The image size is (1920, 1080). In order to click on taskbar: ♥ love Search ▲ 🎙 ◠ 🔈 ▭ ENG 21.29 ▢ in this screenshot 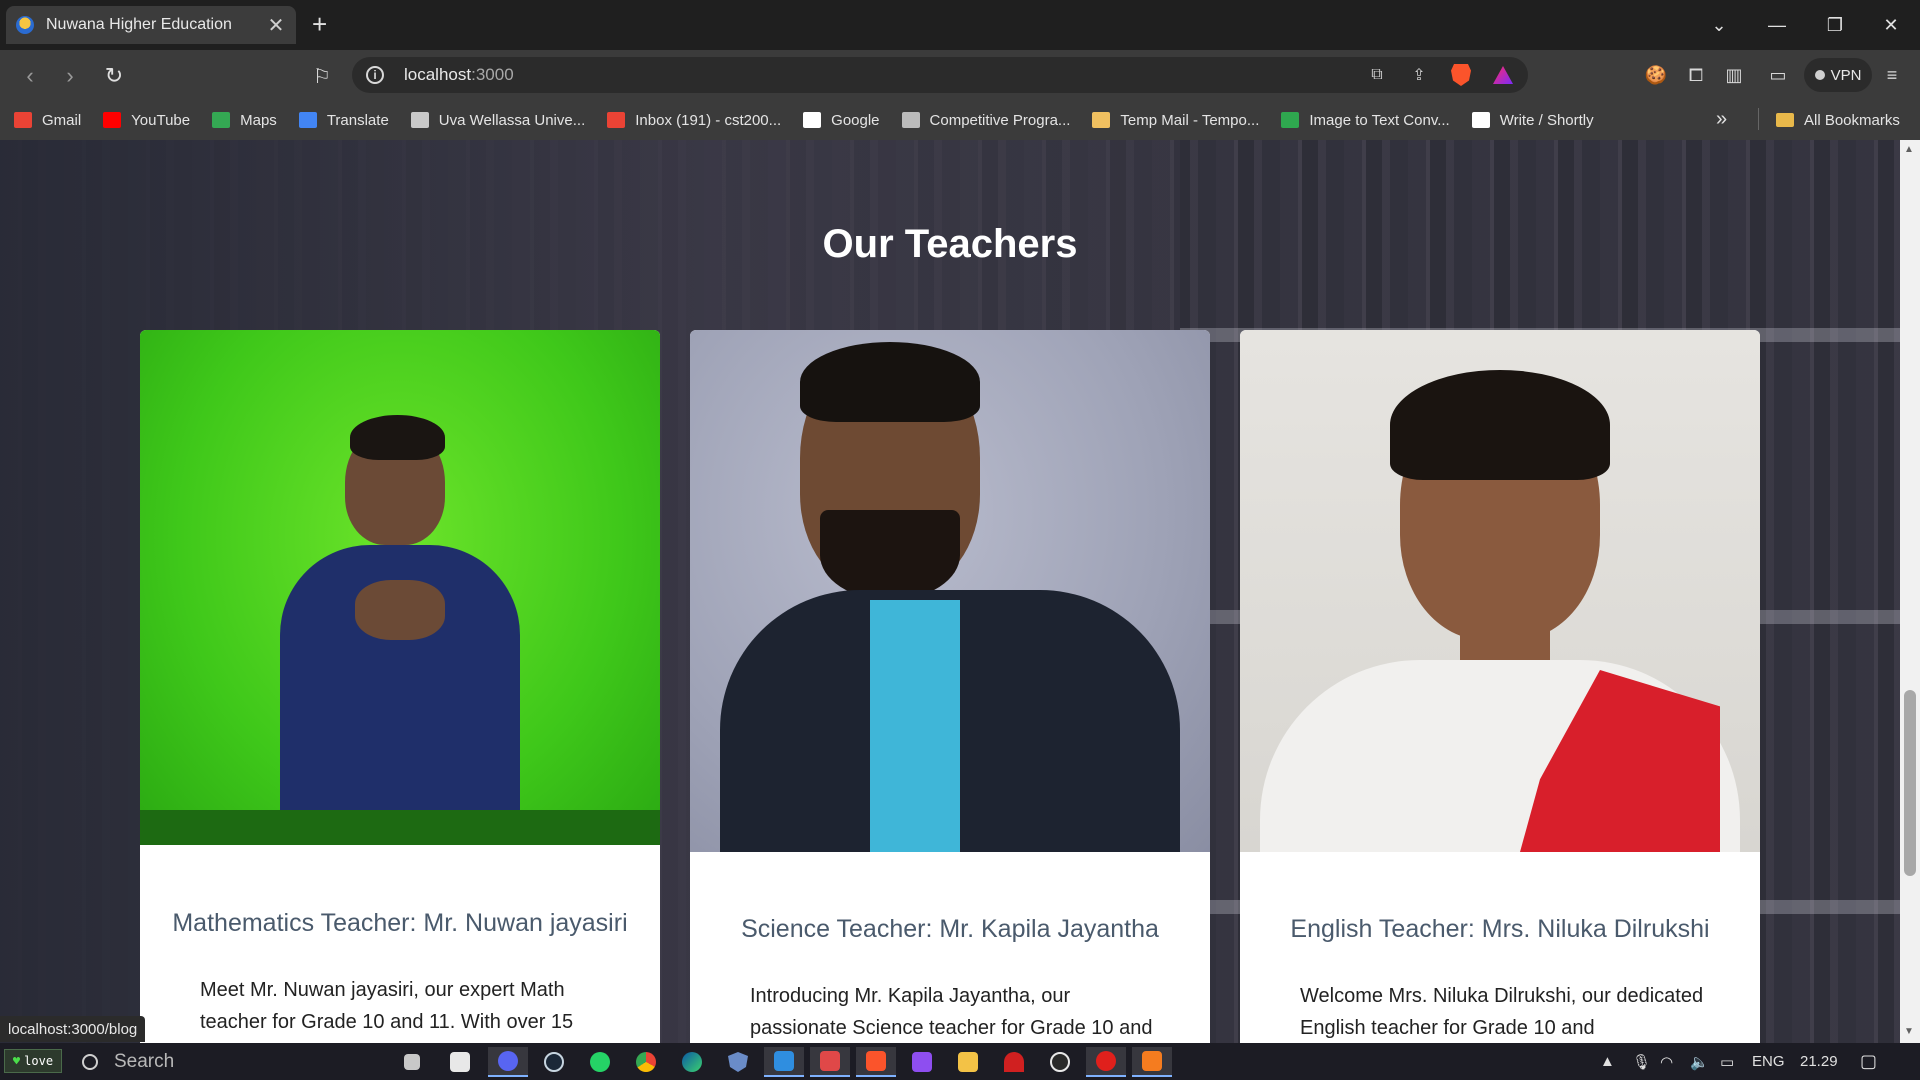, I will do `click(960, 1061)`.